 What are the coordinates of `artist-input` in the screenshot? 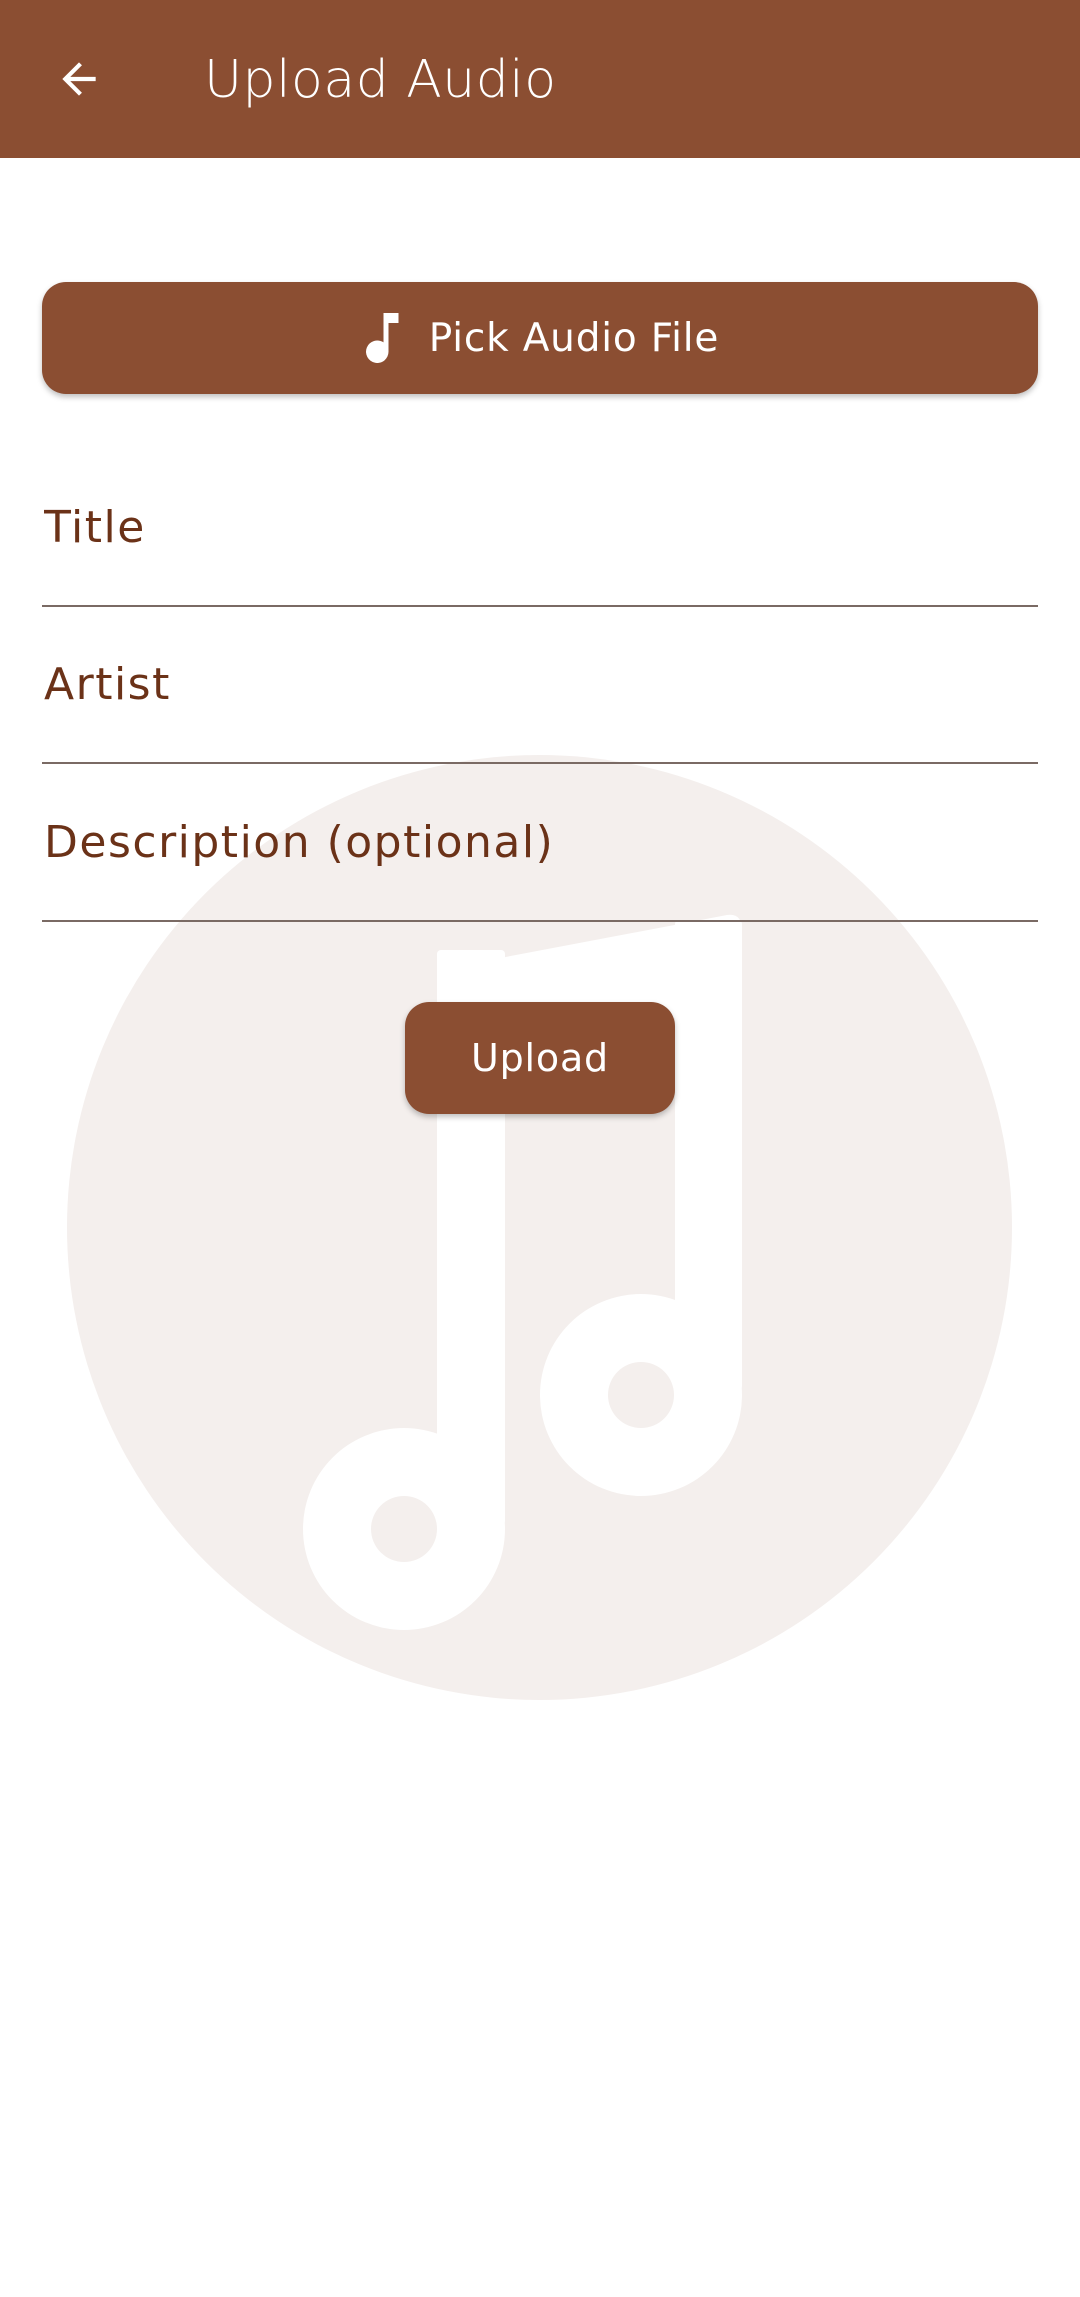 It's located at (540, 684).